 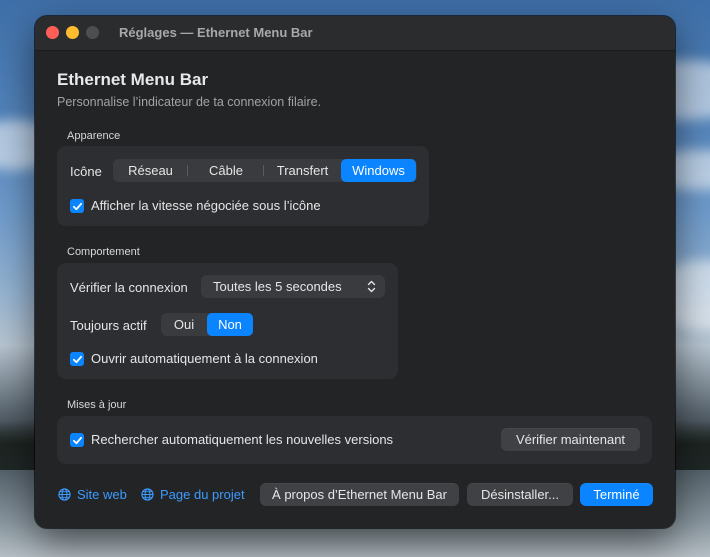 I want to click on auto-check-updates-checkbox, so click(x=77, y=440).